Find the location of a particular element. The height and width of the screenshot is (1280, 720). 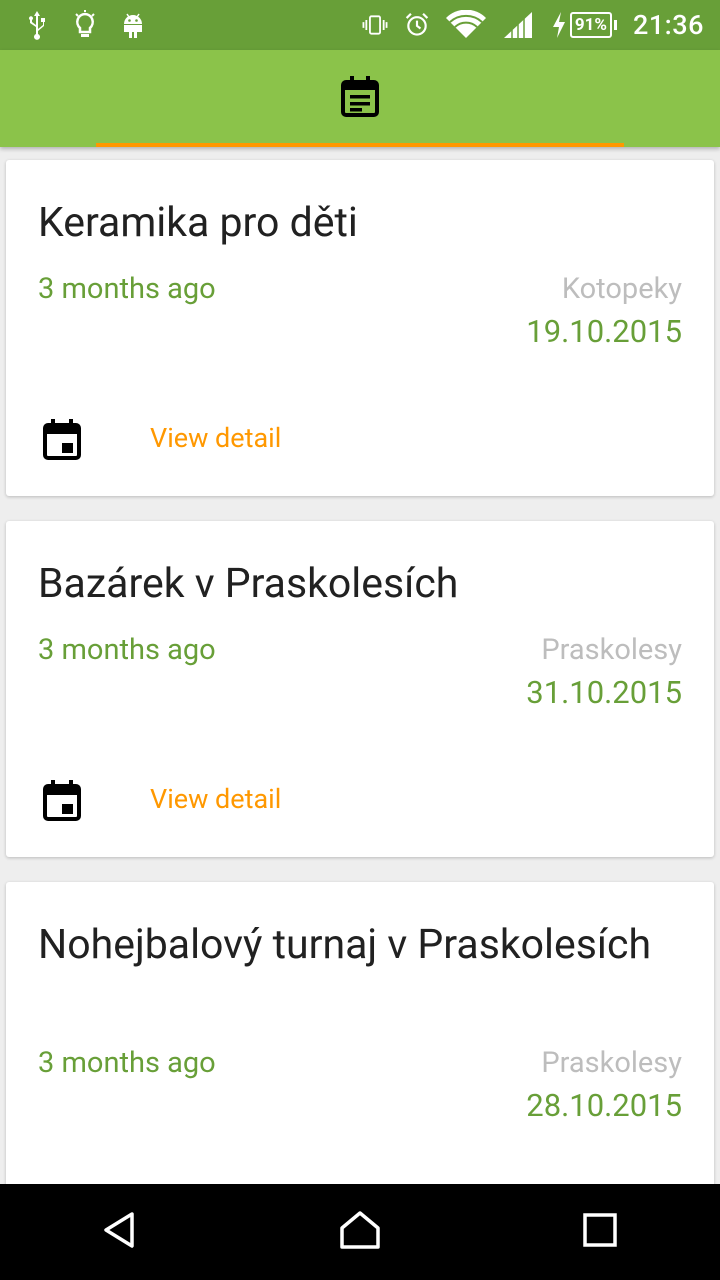

back-button is located at coordinates (120, 1232).